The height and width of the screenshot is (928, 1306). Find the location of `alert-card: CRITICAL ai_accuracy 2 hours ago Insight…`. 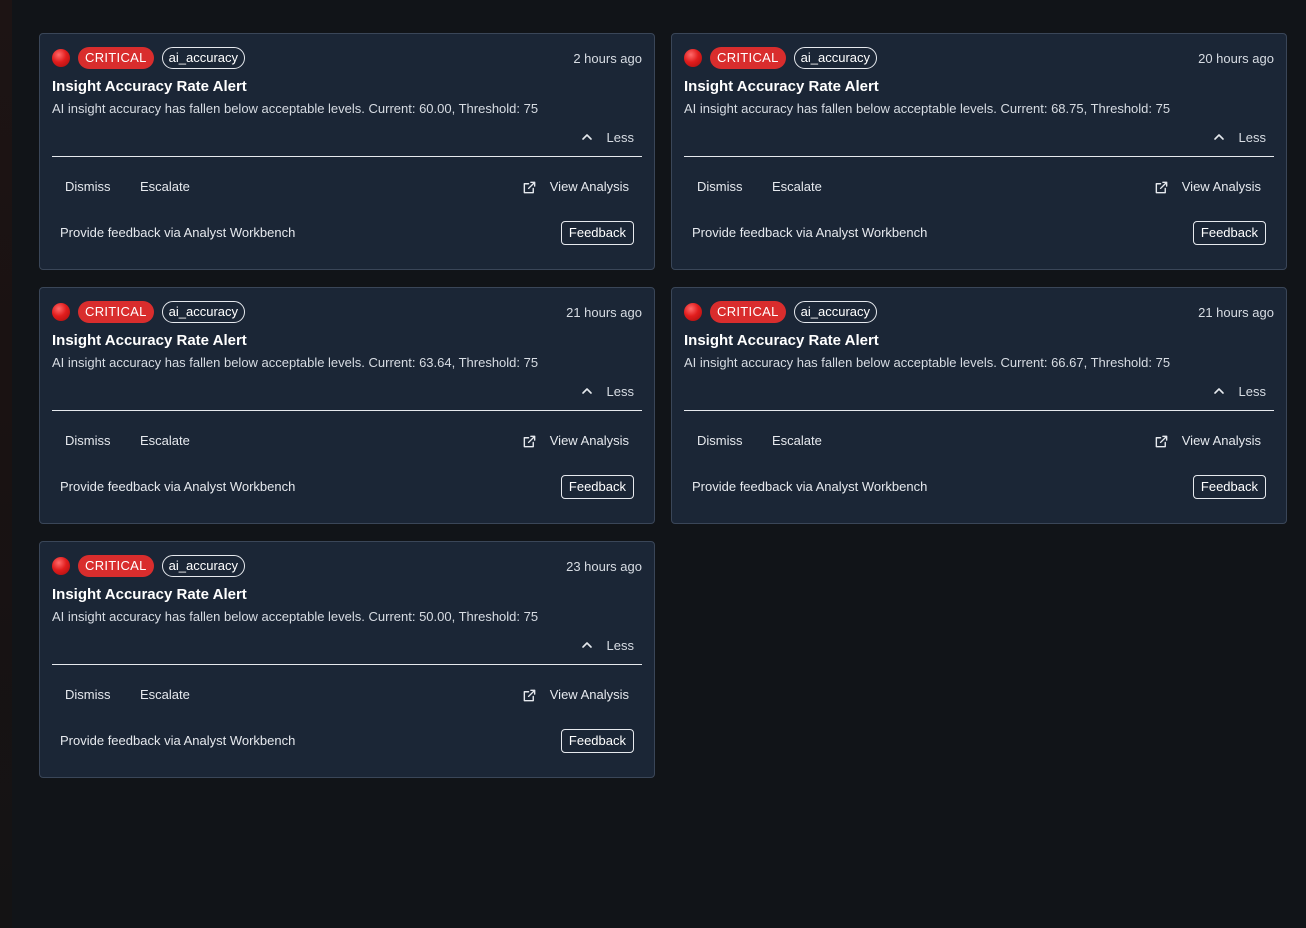

alert-card: CRITICAL ai_accuracy 2 hours ago Insight… is located at coordinates (347, 151).